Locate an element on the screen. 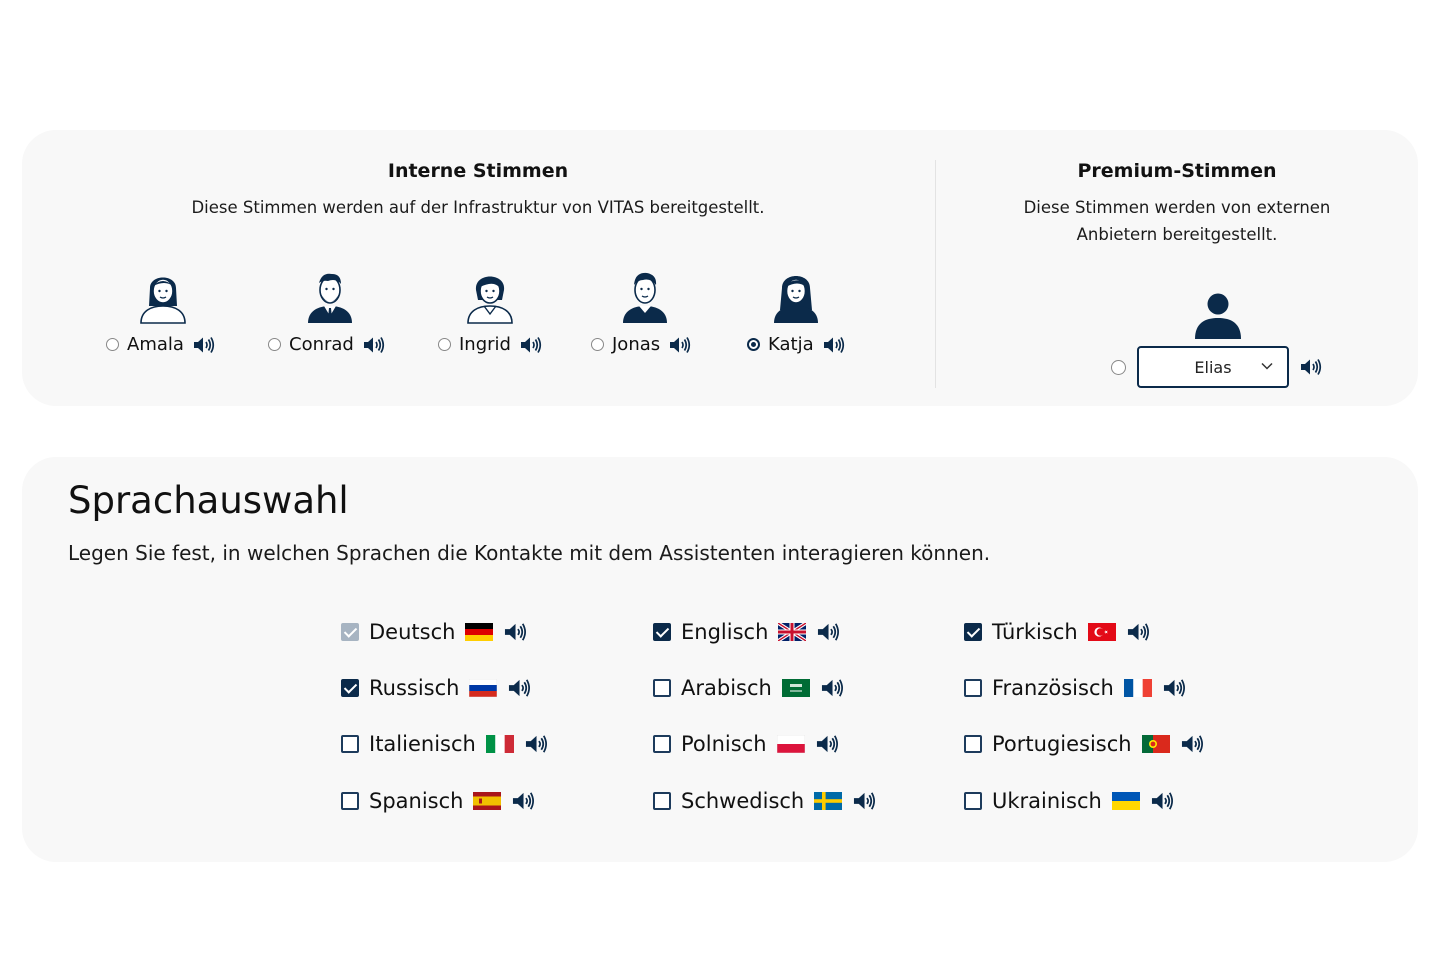 This screenshot has height=960, width=1440. language-checkbox-spanisch is located at coordinates (350, 801).